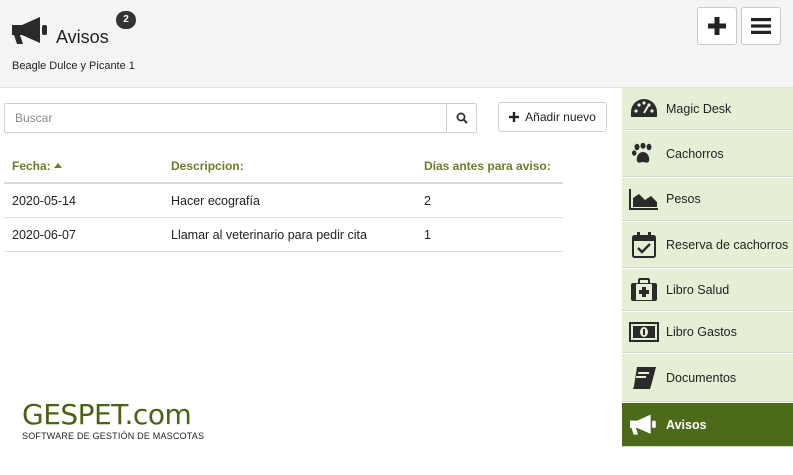 This screenshot has width=793, height=475. I want to click on sidebar-item-documentos: Documentos, so click(707, 378).